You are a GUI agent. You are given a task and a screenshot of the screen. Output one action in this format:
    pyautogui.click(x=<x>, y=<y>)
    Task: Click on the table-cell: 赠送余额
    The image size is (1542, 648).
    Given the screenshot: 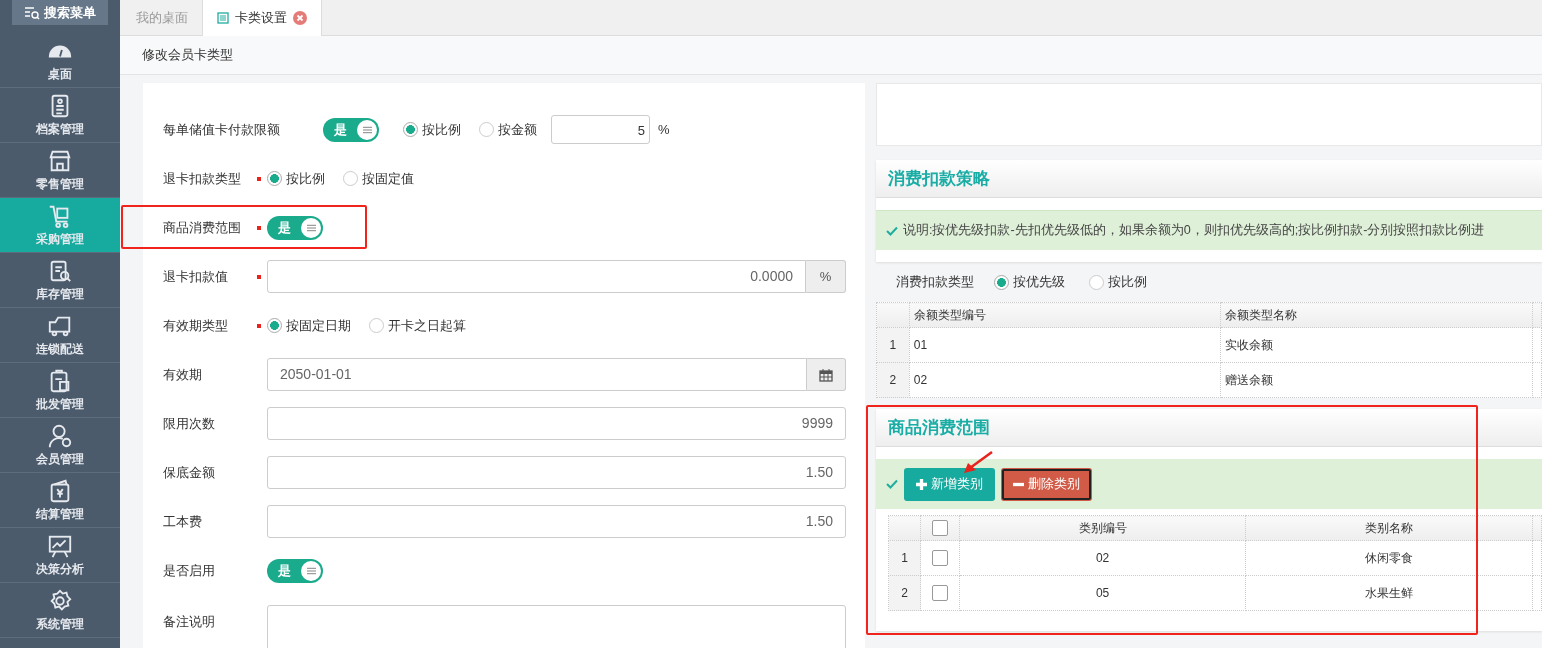 What is the action you would take?
    pyautogui.click(x=1376, y=380)
    